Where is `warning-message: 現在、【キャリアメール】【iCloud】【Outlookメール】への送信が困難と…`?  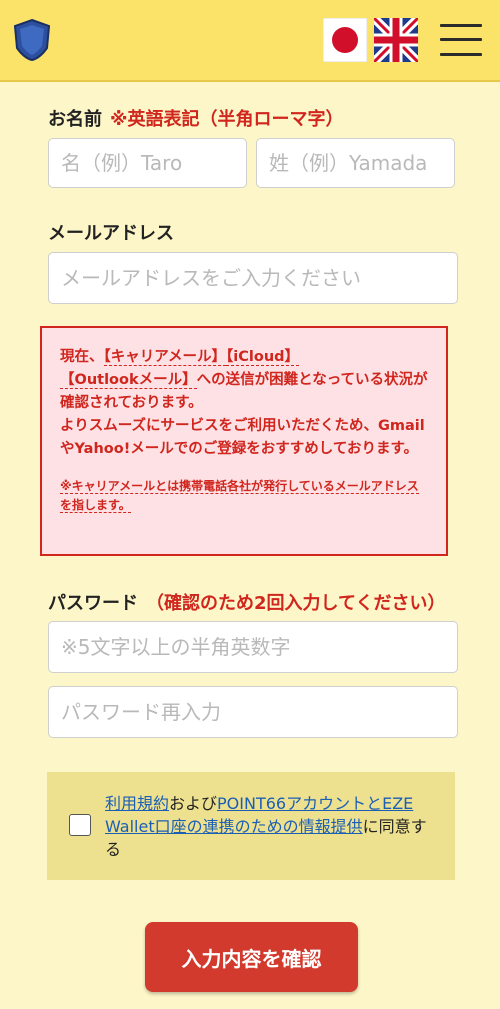 warning-message: 現在、【キャリアメール】【iCloud】【Outlookメール】への送信が困難と… is located at coordinates (244, 403).